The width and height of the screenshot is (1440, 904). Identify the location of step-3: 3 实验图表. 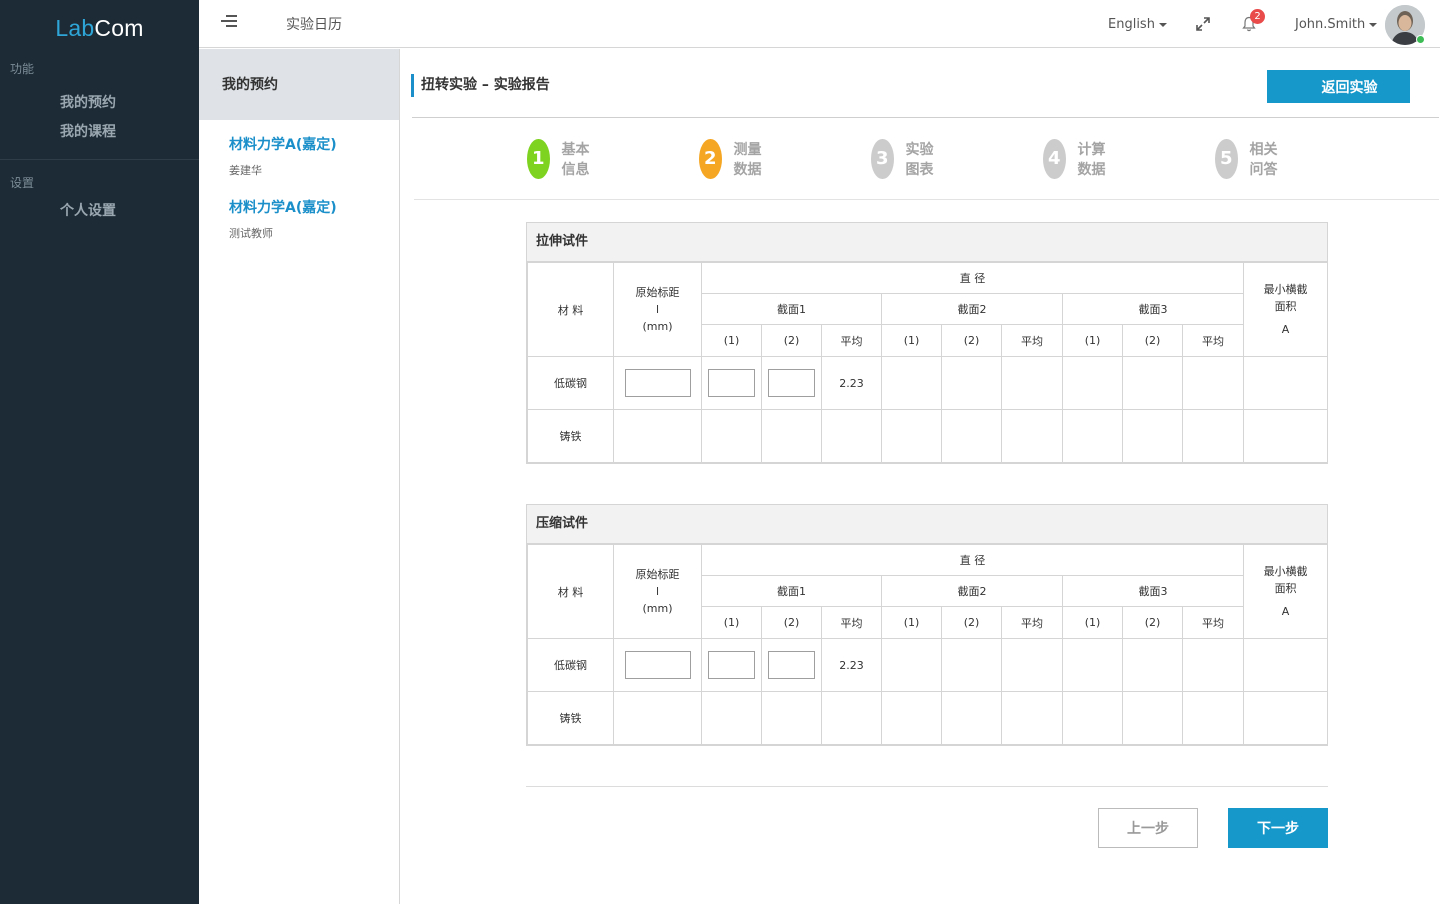
(904, 159).